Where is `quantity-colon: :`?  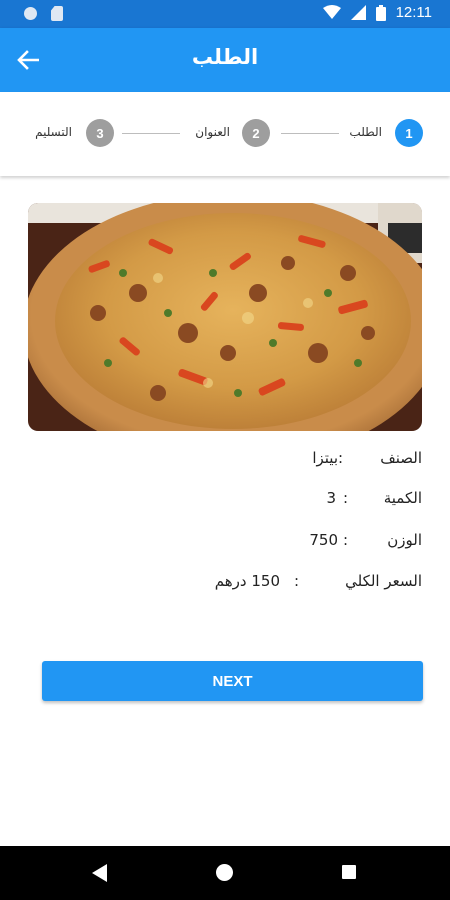
quantity-colon: : is located at coordinates (346, 498).